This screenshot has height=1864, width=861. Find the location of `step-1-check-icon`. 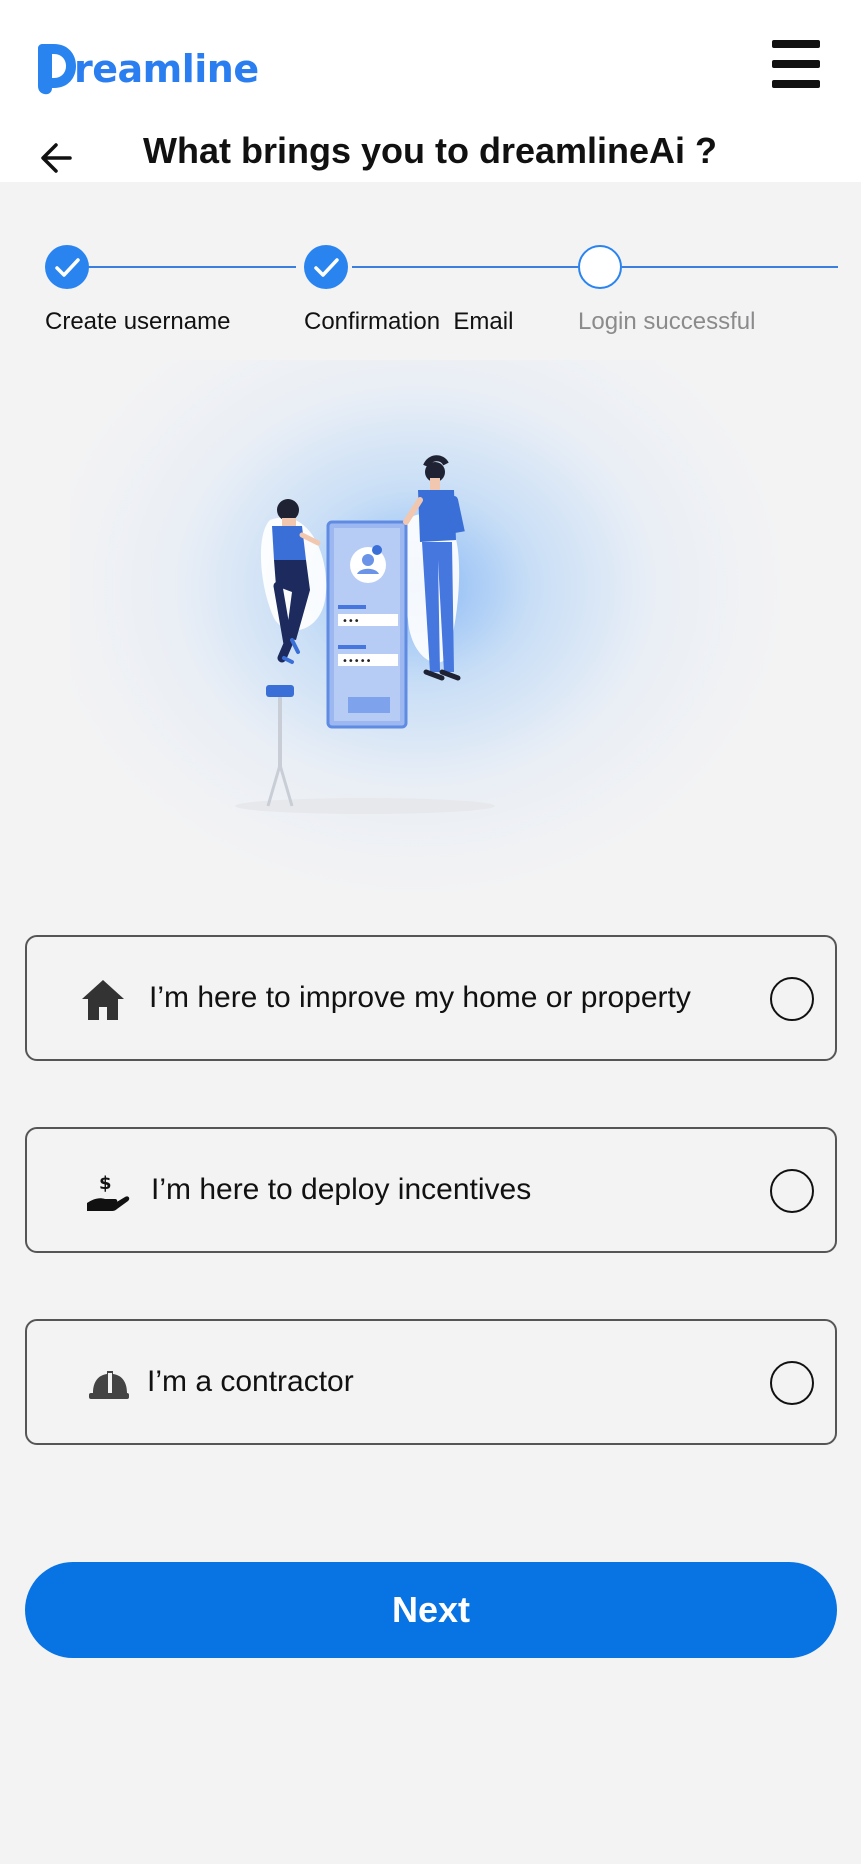

step-1-check-icon is located at coordinates (67, 267).